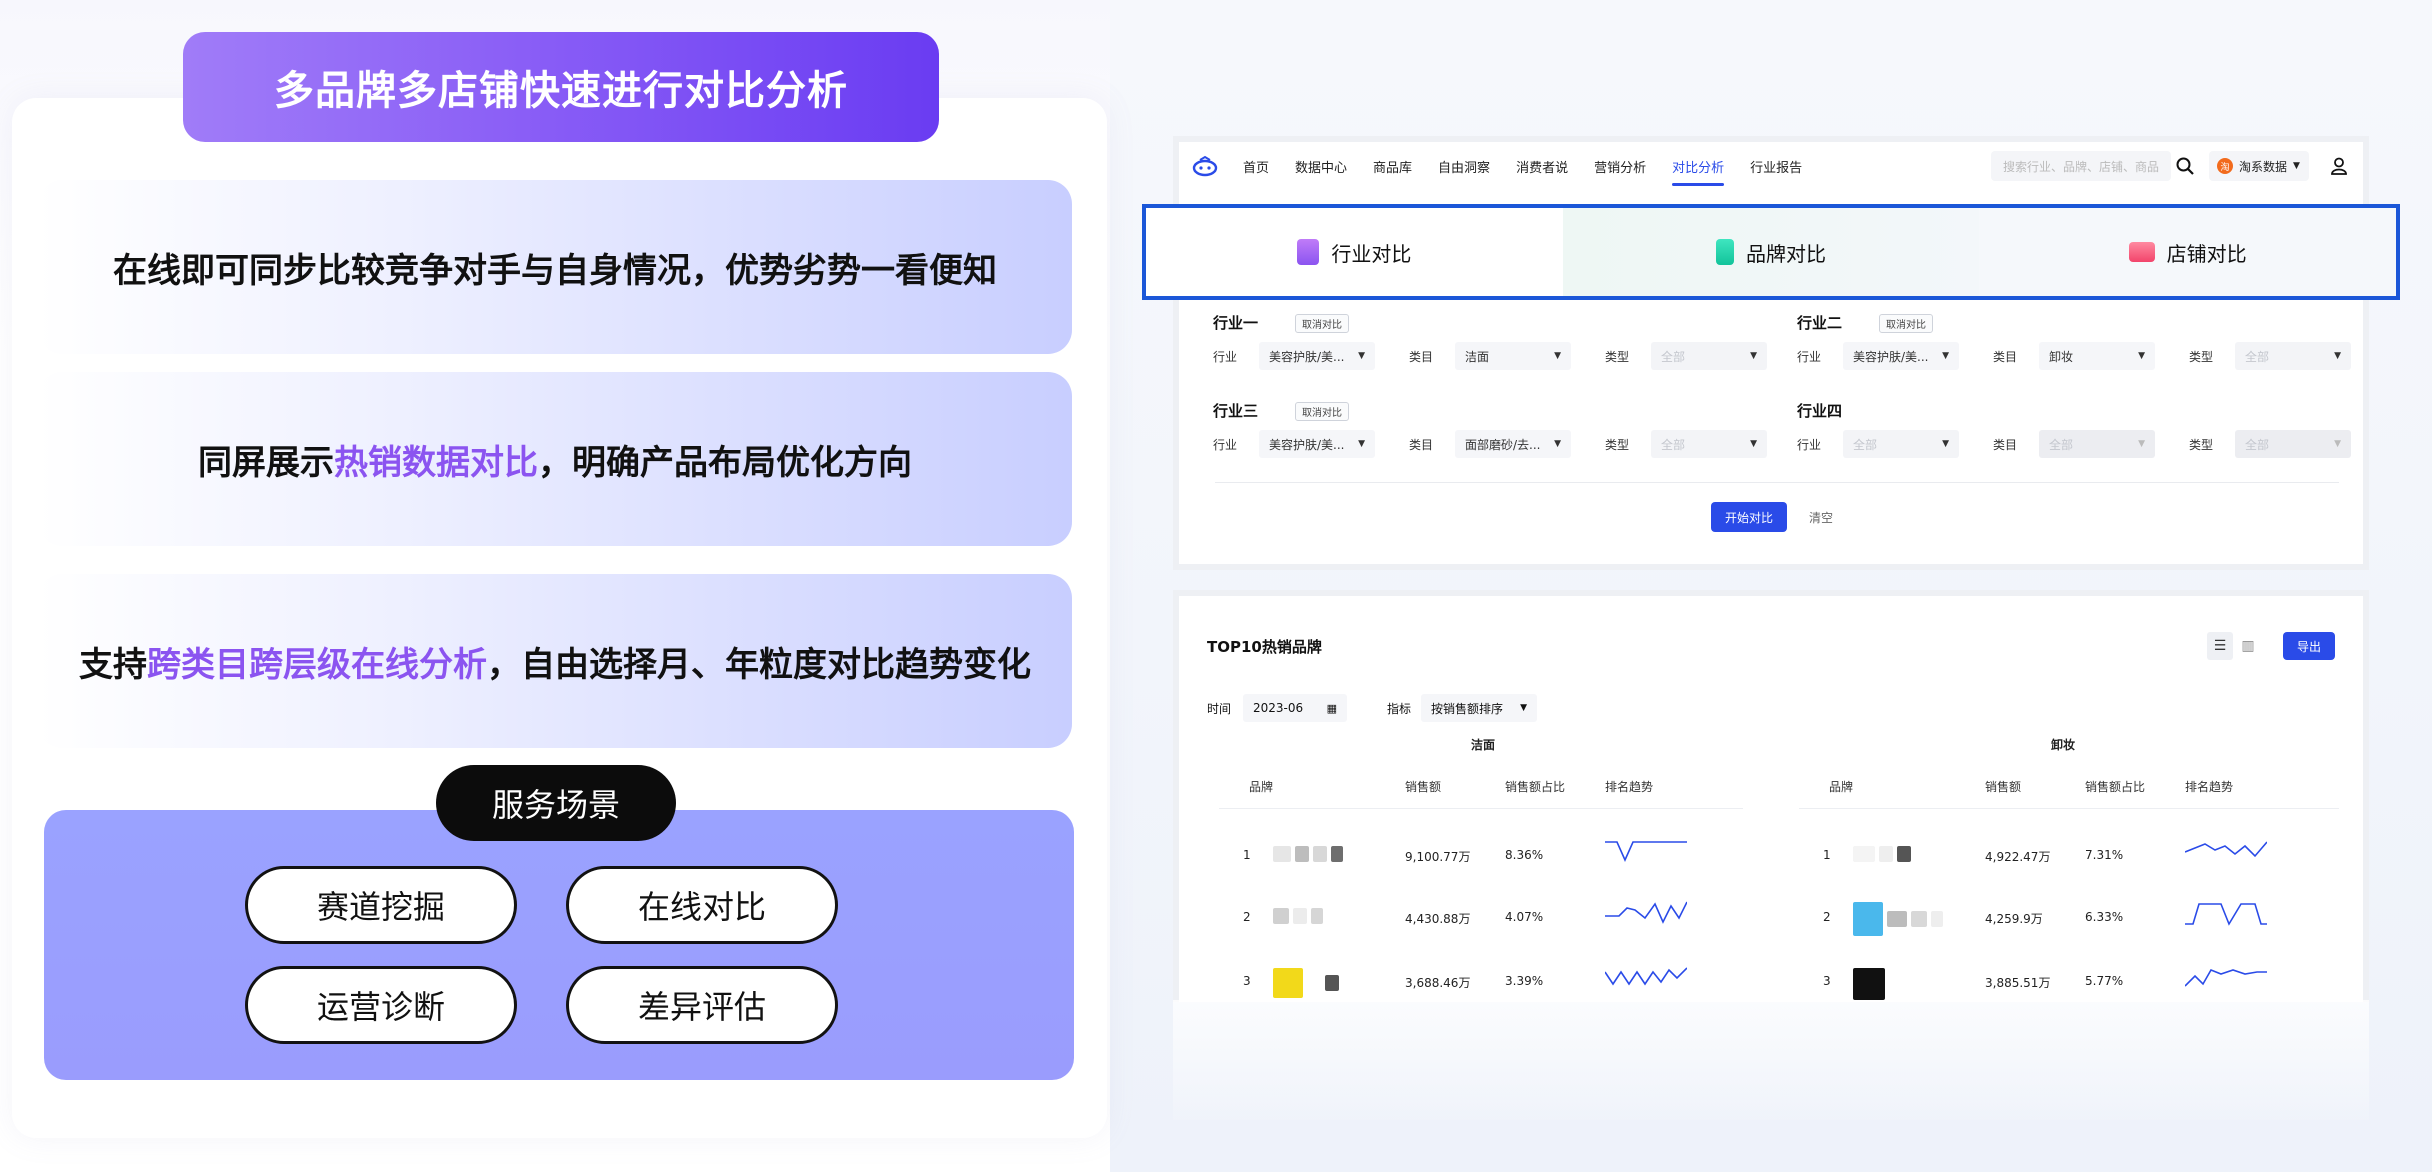 The image size is (2432, 1172). I want to click on app-logo-icon, so click(1205, 166).